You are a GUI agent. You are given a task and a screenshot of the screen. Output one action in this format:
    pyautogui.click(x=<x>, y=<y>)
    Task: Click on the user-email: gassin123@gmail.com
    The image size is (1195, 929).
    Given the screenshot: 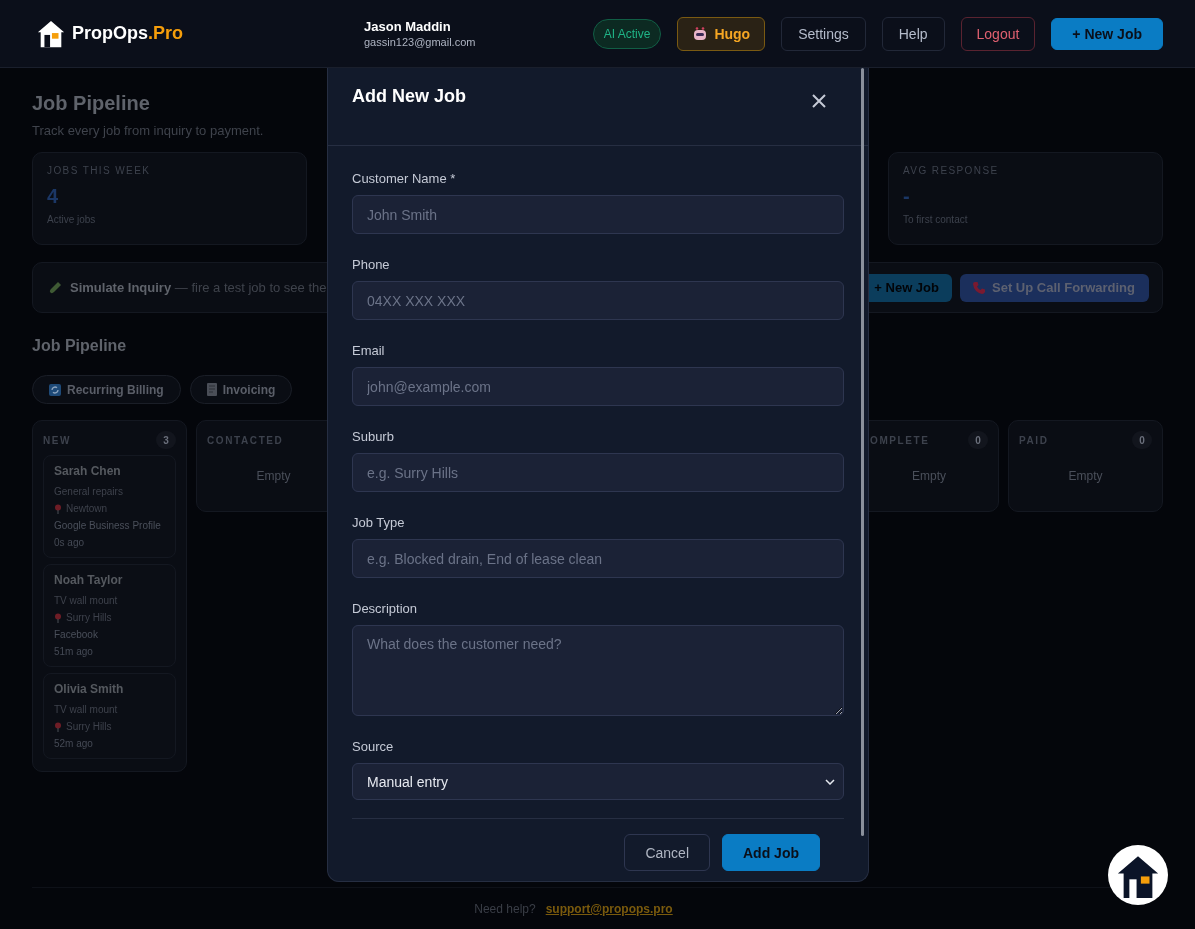 What is the action you would take?
    pyautogui.click(x=420, y=42)
    